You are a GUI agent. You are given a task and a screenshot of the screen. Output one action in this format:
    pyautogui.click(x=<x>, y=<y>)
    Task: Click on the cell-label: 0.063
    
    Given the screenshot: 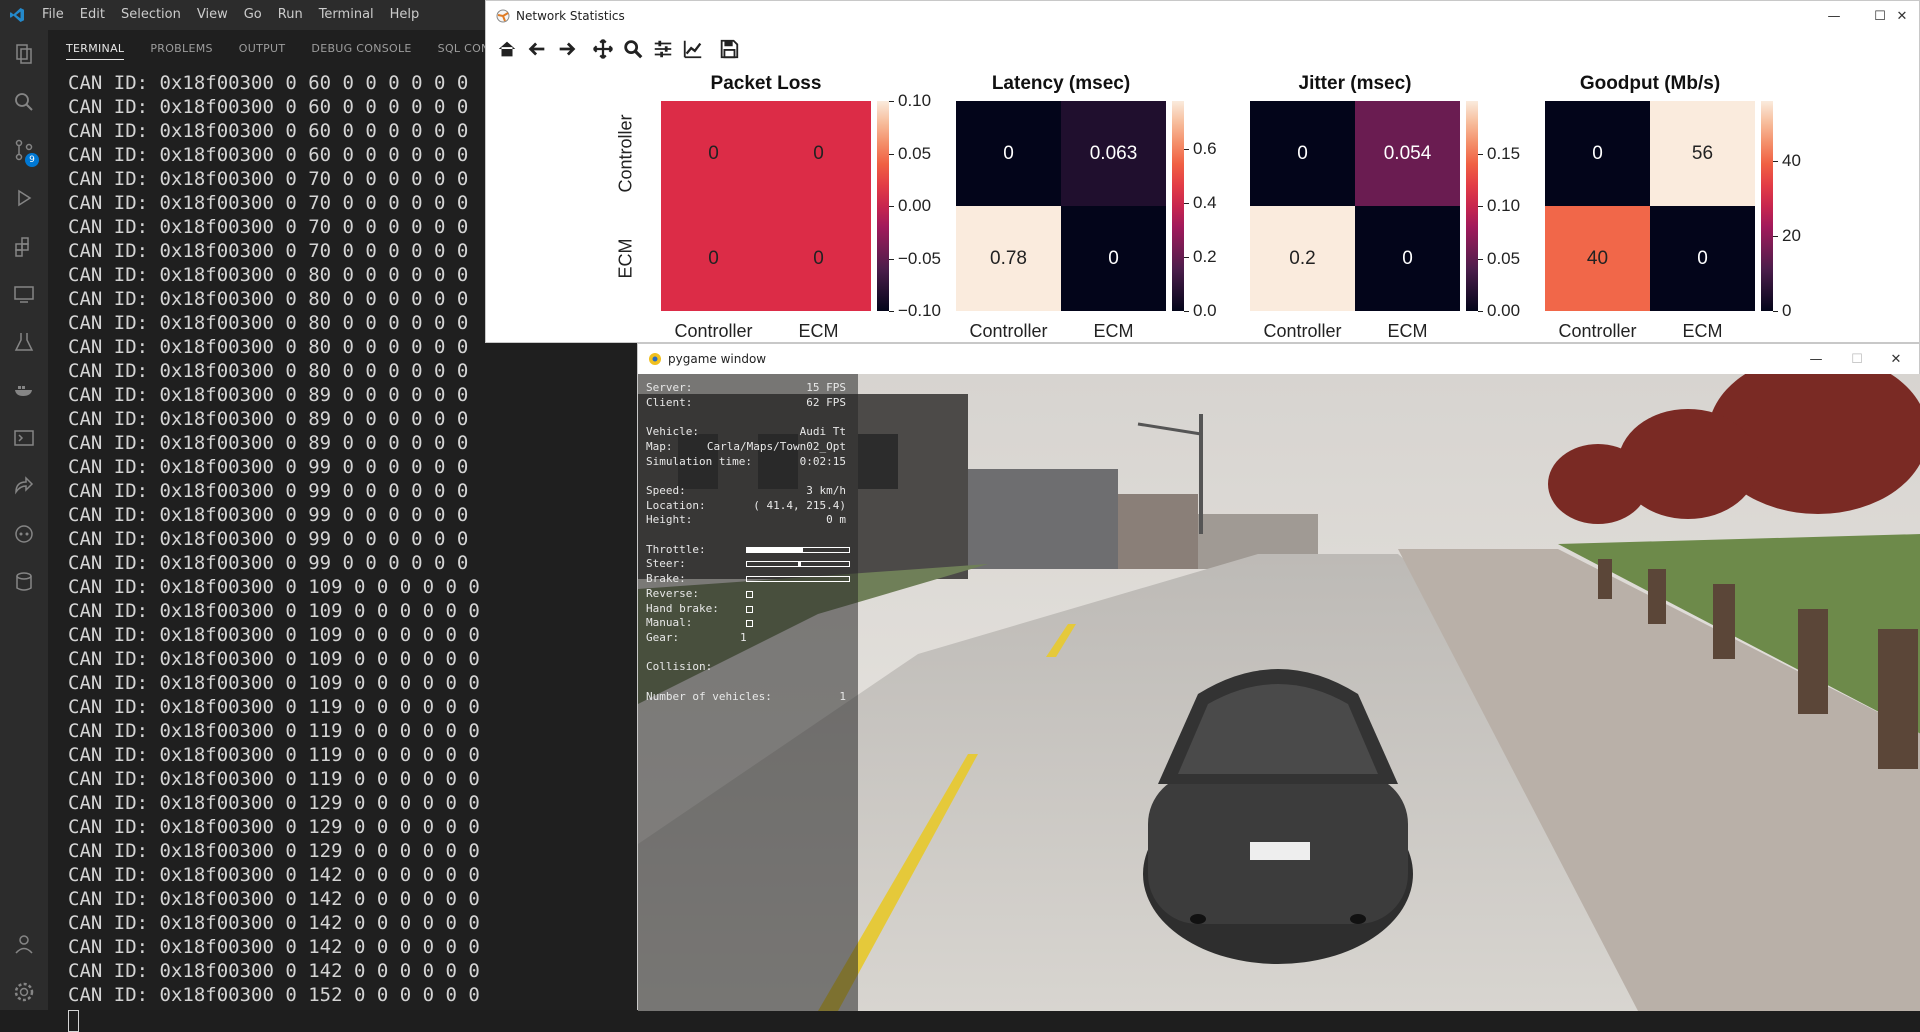 What is the action you would take?
    pyautogui.click(x=1113, y=153)
    